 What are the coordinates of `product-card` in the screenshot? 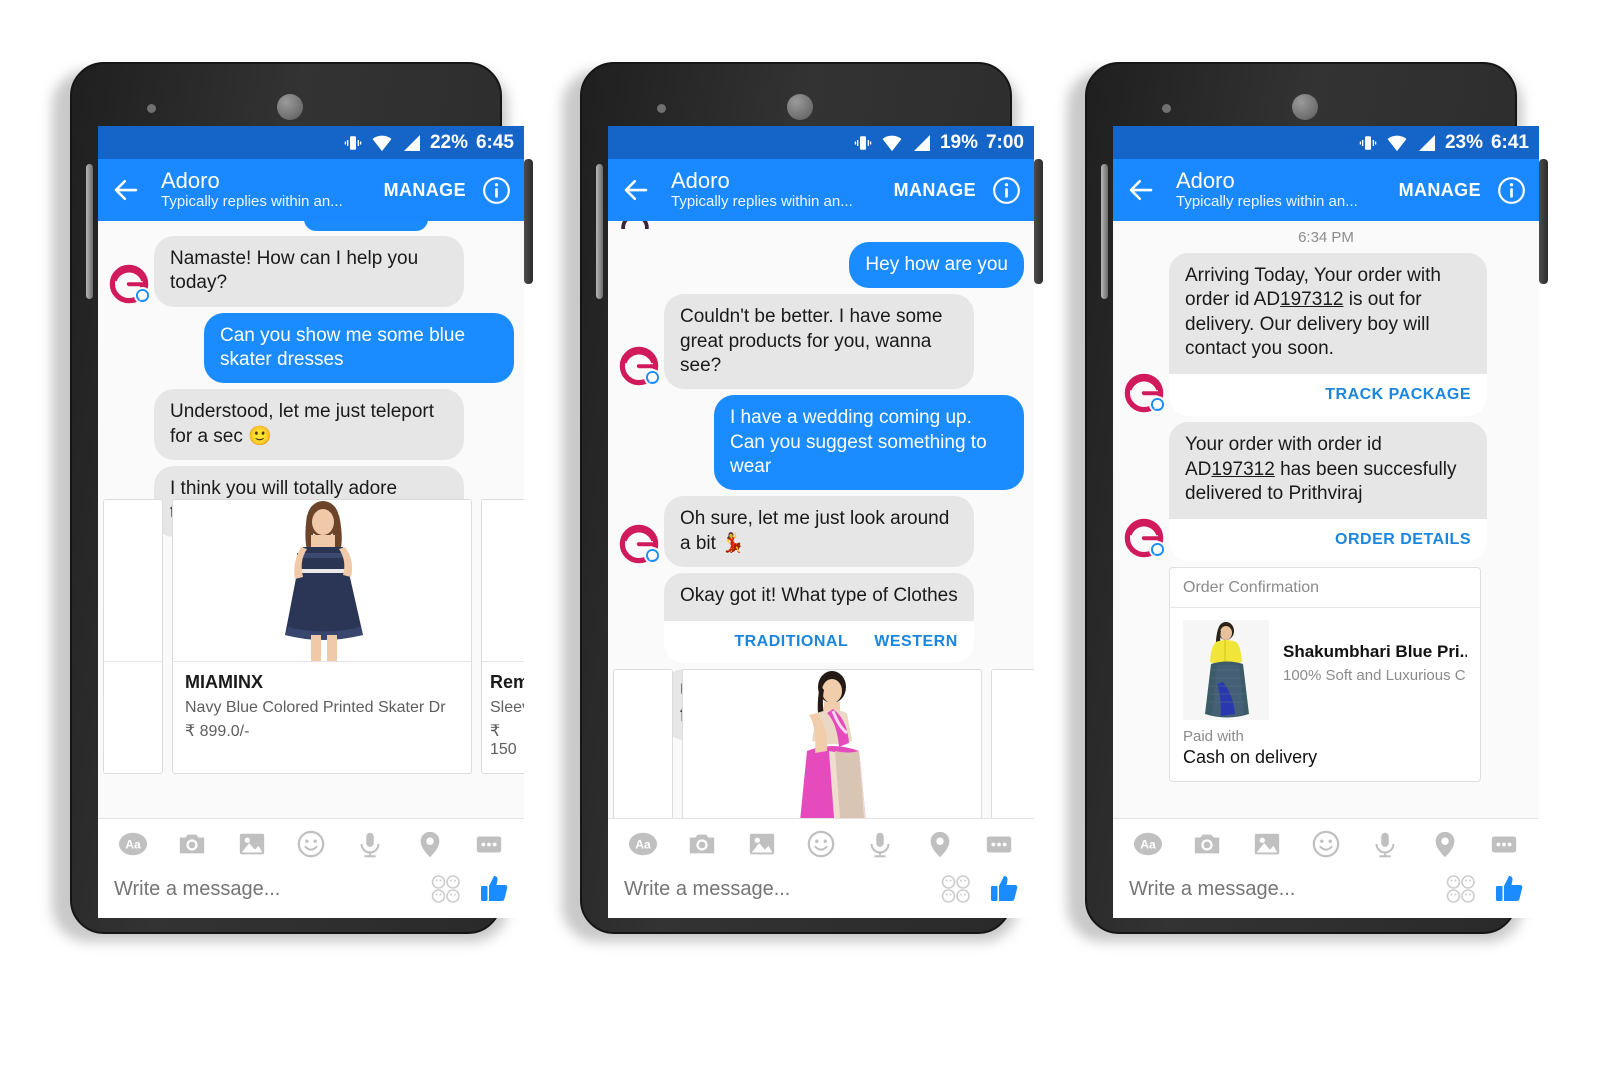 It's located at (832, 743).